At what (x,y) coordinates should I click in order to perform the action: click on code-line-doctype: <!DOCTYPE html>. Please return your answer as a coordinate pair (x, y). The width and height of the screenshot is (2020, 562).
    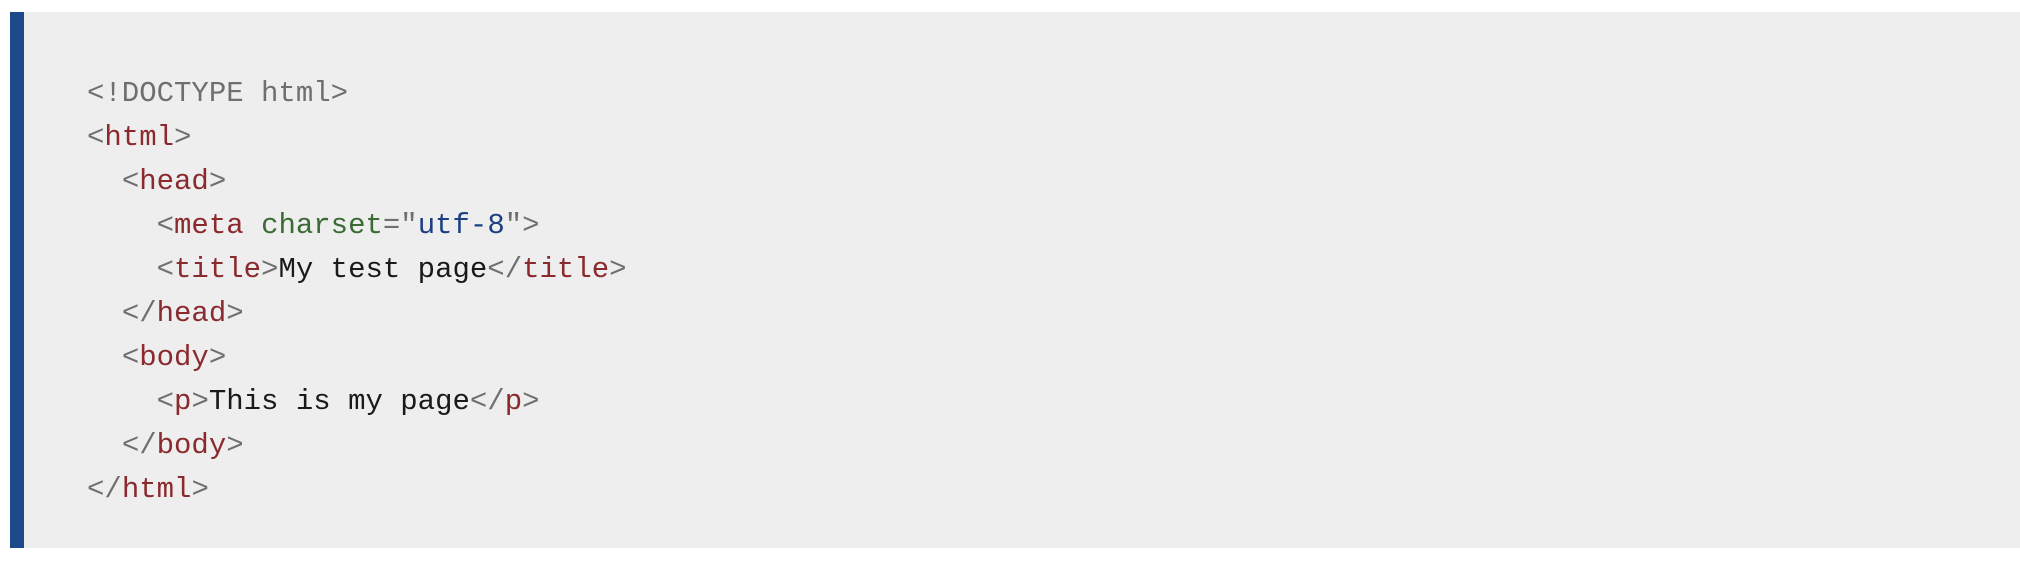
    Looking at the image, I should click on (357, 94).